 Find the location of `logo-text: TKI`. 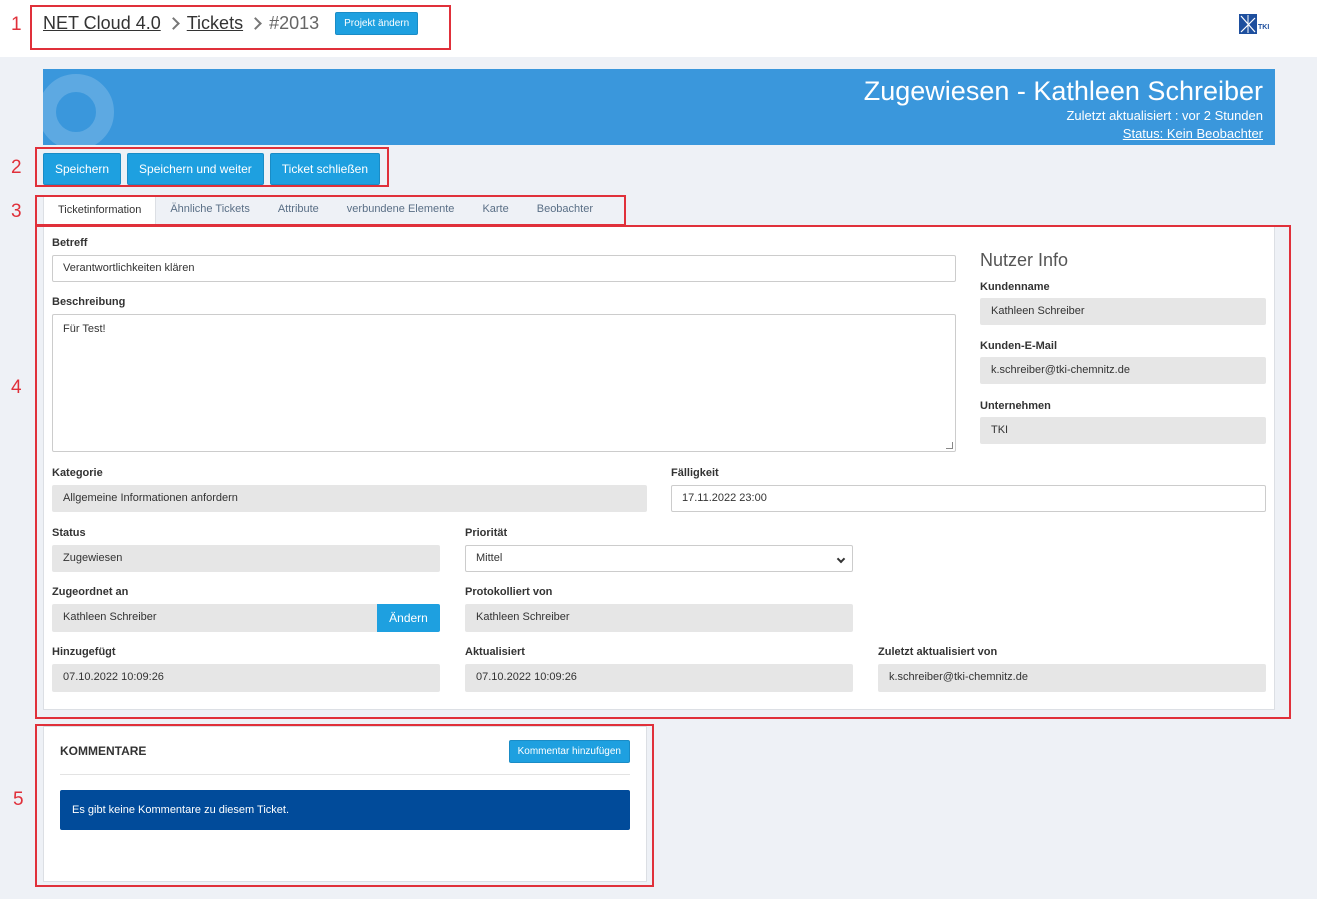

logo-text: TKI is located at coordinates (1263, 27).